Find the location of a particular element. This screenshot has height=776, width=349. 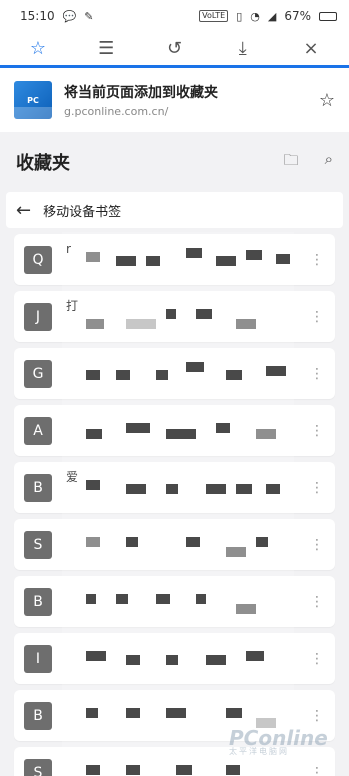

download-icon: ⤓ is located at coordinates (242, 48).